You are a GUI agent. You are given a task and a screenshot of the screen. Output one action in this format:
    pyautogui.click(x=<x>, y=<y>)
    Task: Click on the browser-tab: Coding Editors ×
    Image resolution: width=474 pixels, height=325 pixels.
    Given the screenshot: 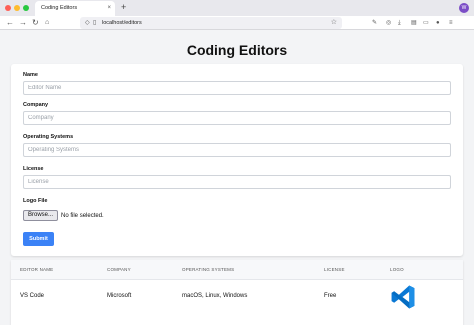 What is the action you would take?
    pyautogui.click(x=75, y=8)
    